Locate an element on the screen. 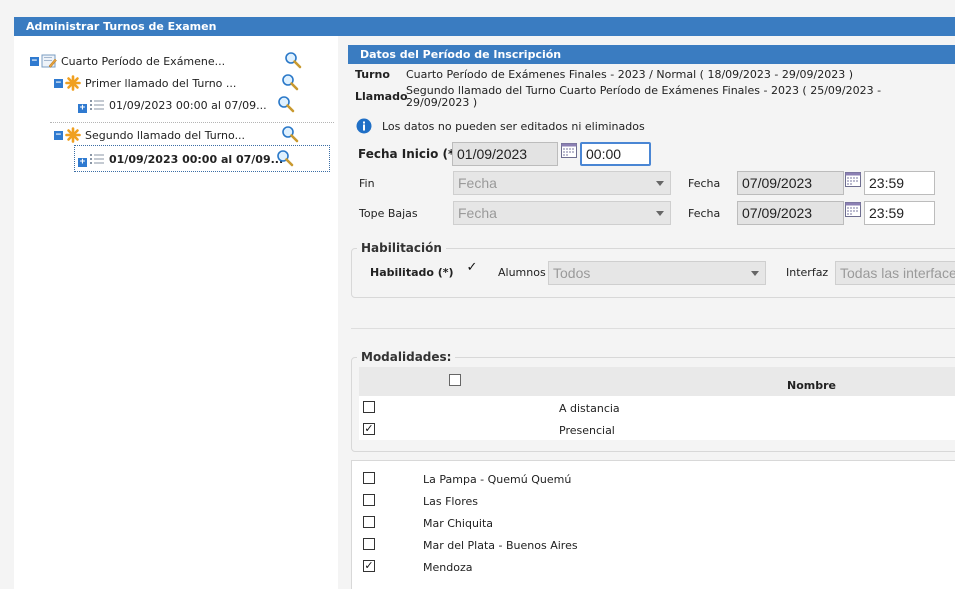 This screenshot has height=589, width=955. interfaz-select: Todas las interfaces is located at coordinates (895, 273).